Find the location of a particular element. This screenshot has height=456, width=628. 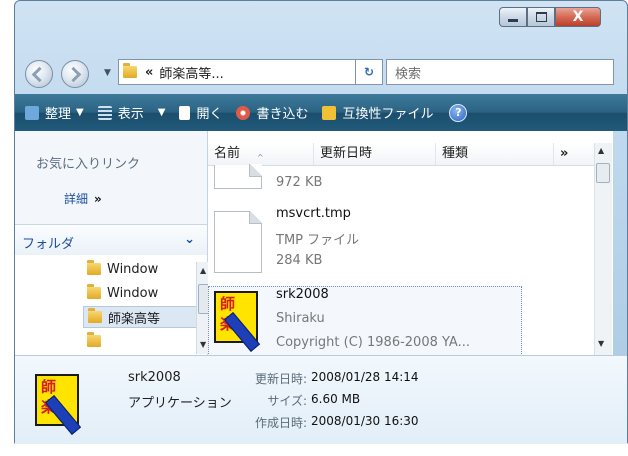

file-list-scrollbar: ▲ ▼ is located at coordinates (603, 249).